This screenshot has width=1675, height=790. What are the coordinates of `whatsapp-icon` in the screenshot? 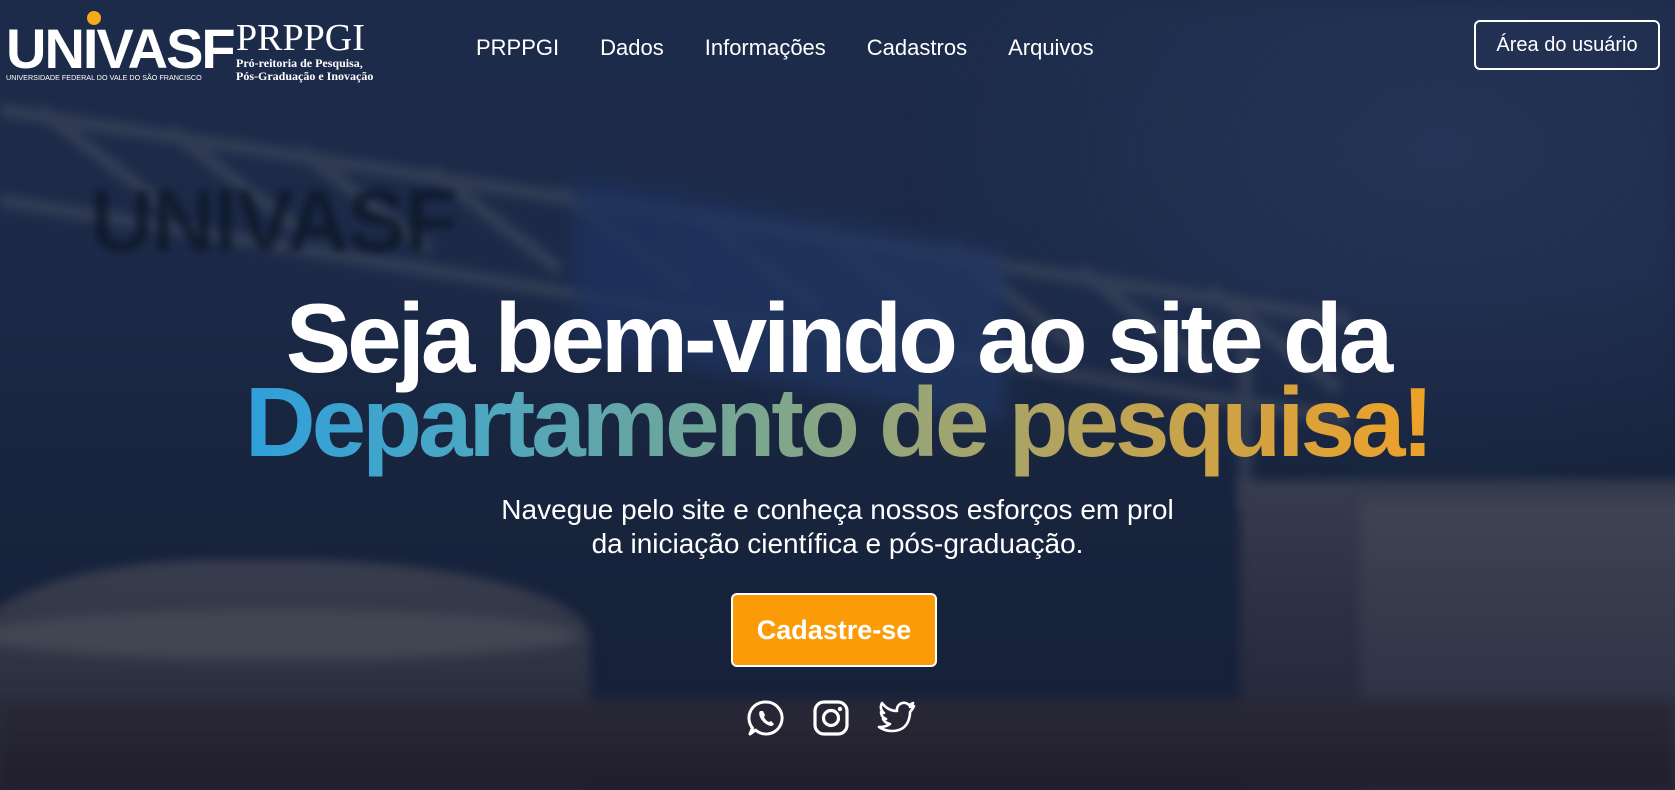 It's located at (766, 718).